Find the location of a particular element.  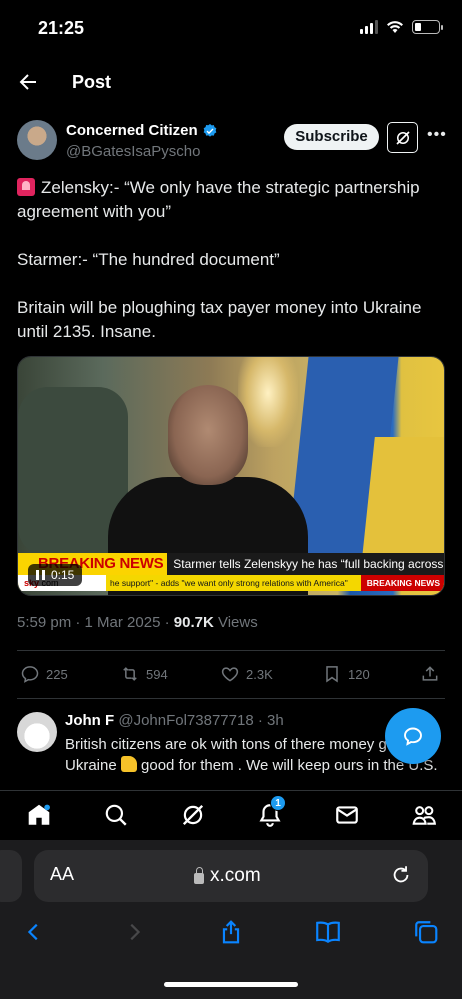

chat-bubble-icon is located at coordinates (413, 736).